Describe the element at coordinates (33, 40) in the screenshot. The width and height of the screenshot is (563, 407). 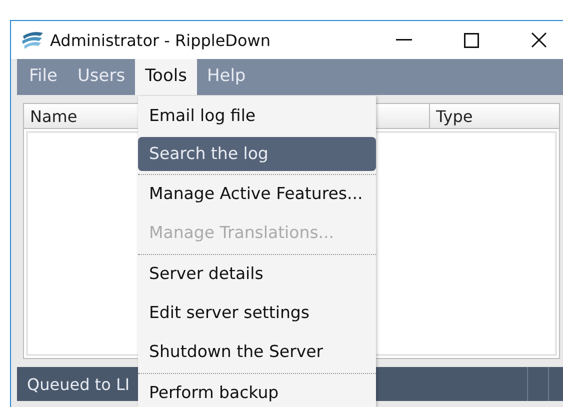
I see `app-logo-icon` at that location.